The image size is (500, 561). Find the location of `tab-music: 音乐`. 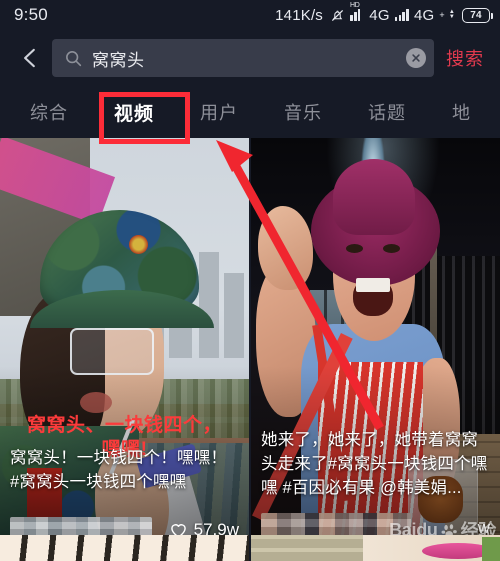

tab-music: 音乐 is located at coordinates (303, 112).